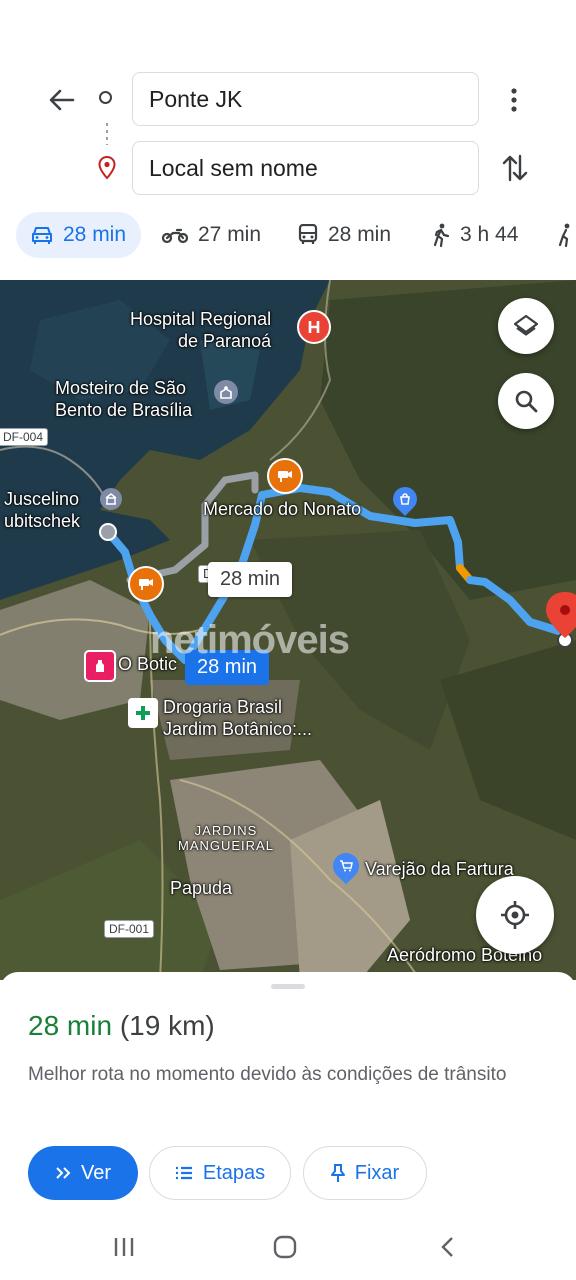  Describe the element at coordinates (95, 234) in the screenshot. I see `mode-car-time: 28 min` at that location.